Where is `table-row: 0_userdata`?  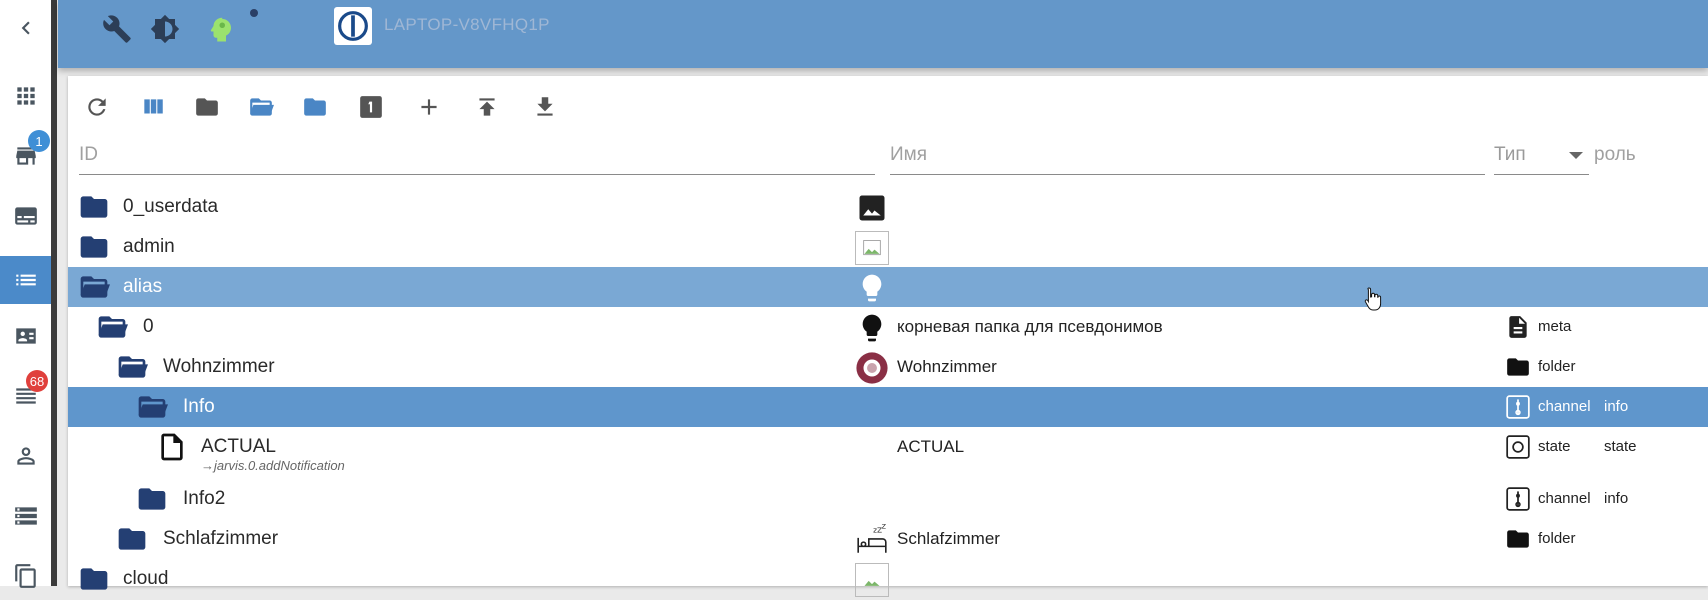 table-row: 0_userdata is located at coordinates (888, 207).